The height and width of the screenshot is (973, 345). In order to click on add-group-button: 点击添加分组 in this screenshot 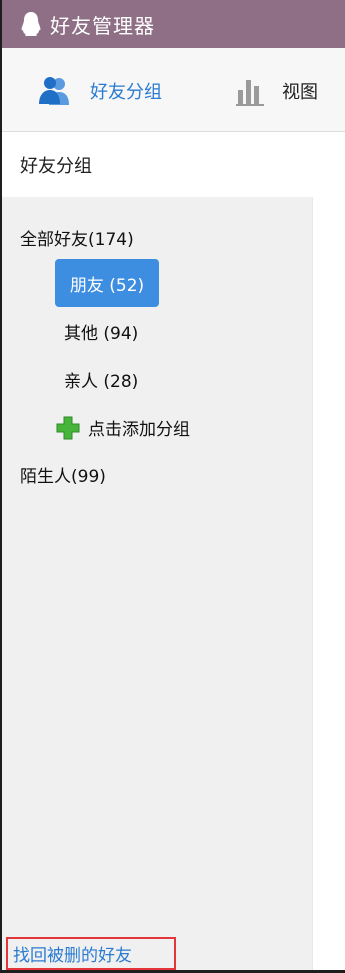, I will do `click(123, 427)`.